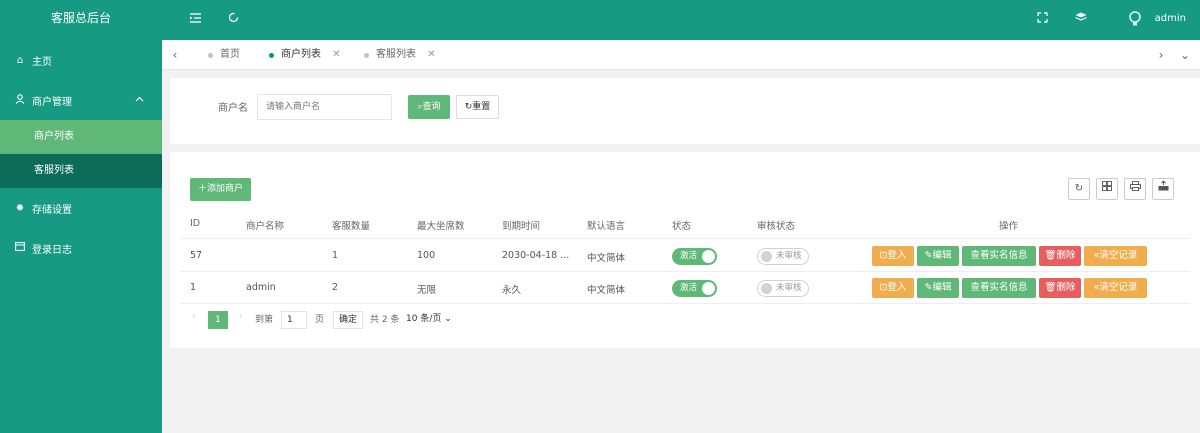 This screenshot has width=1200, height=433. I want to click on per-page-select: 10 条/页 ⌄, so click(429, 320).